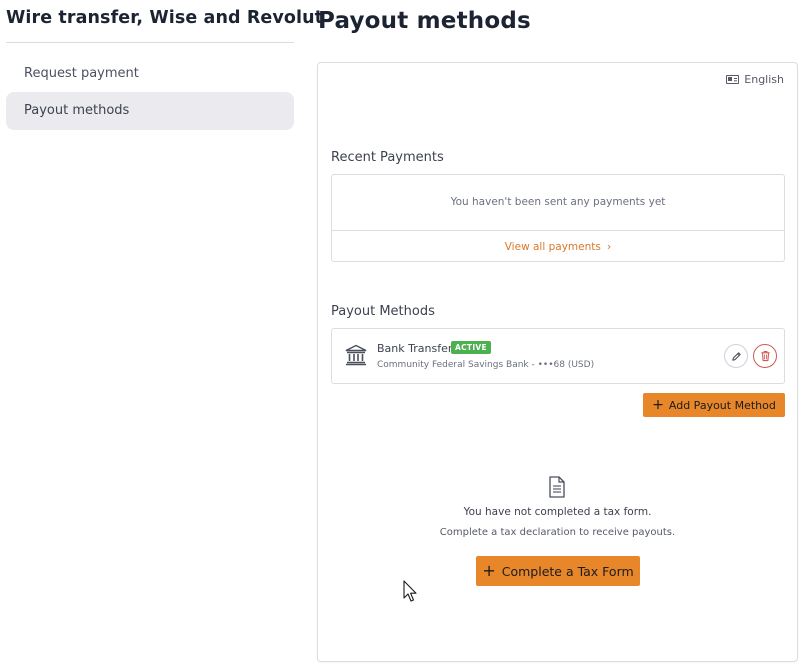 The height and width of the screenshot is (667, 800). Describe the element at coordinates (764, 79) in the screenshot. I see `language-label: English` at that location.